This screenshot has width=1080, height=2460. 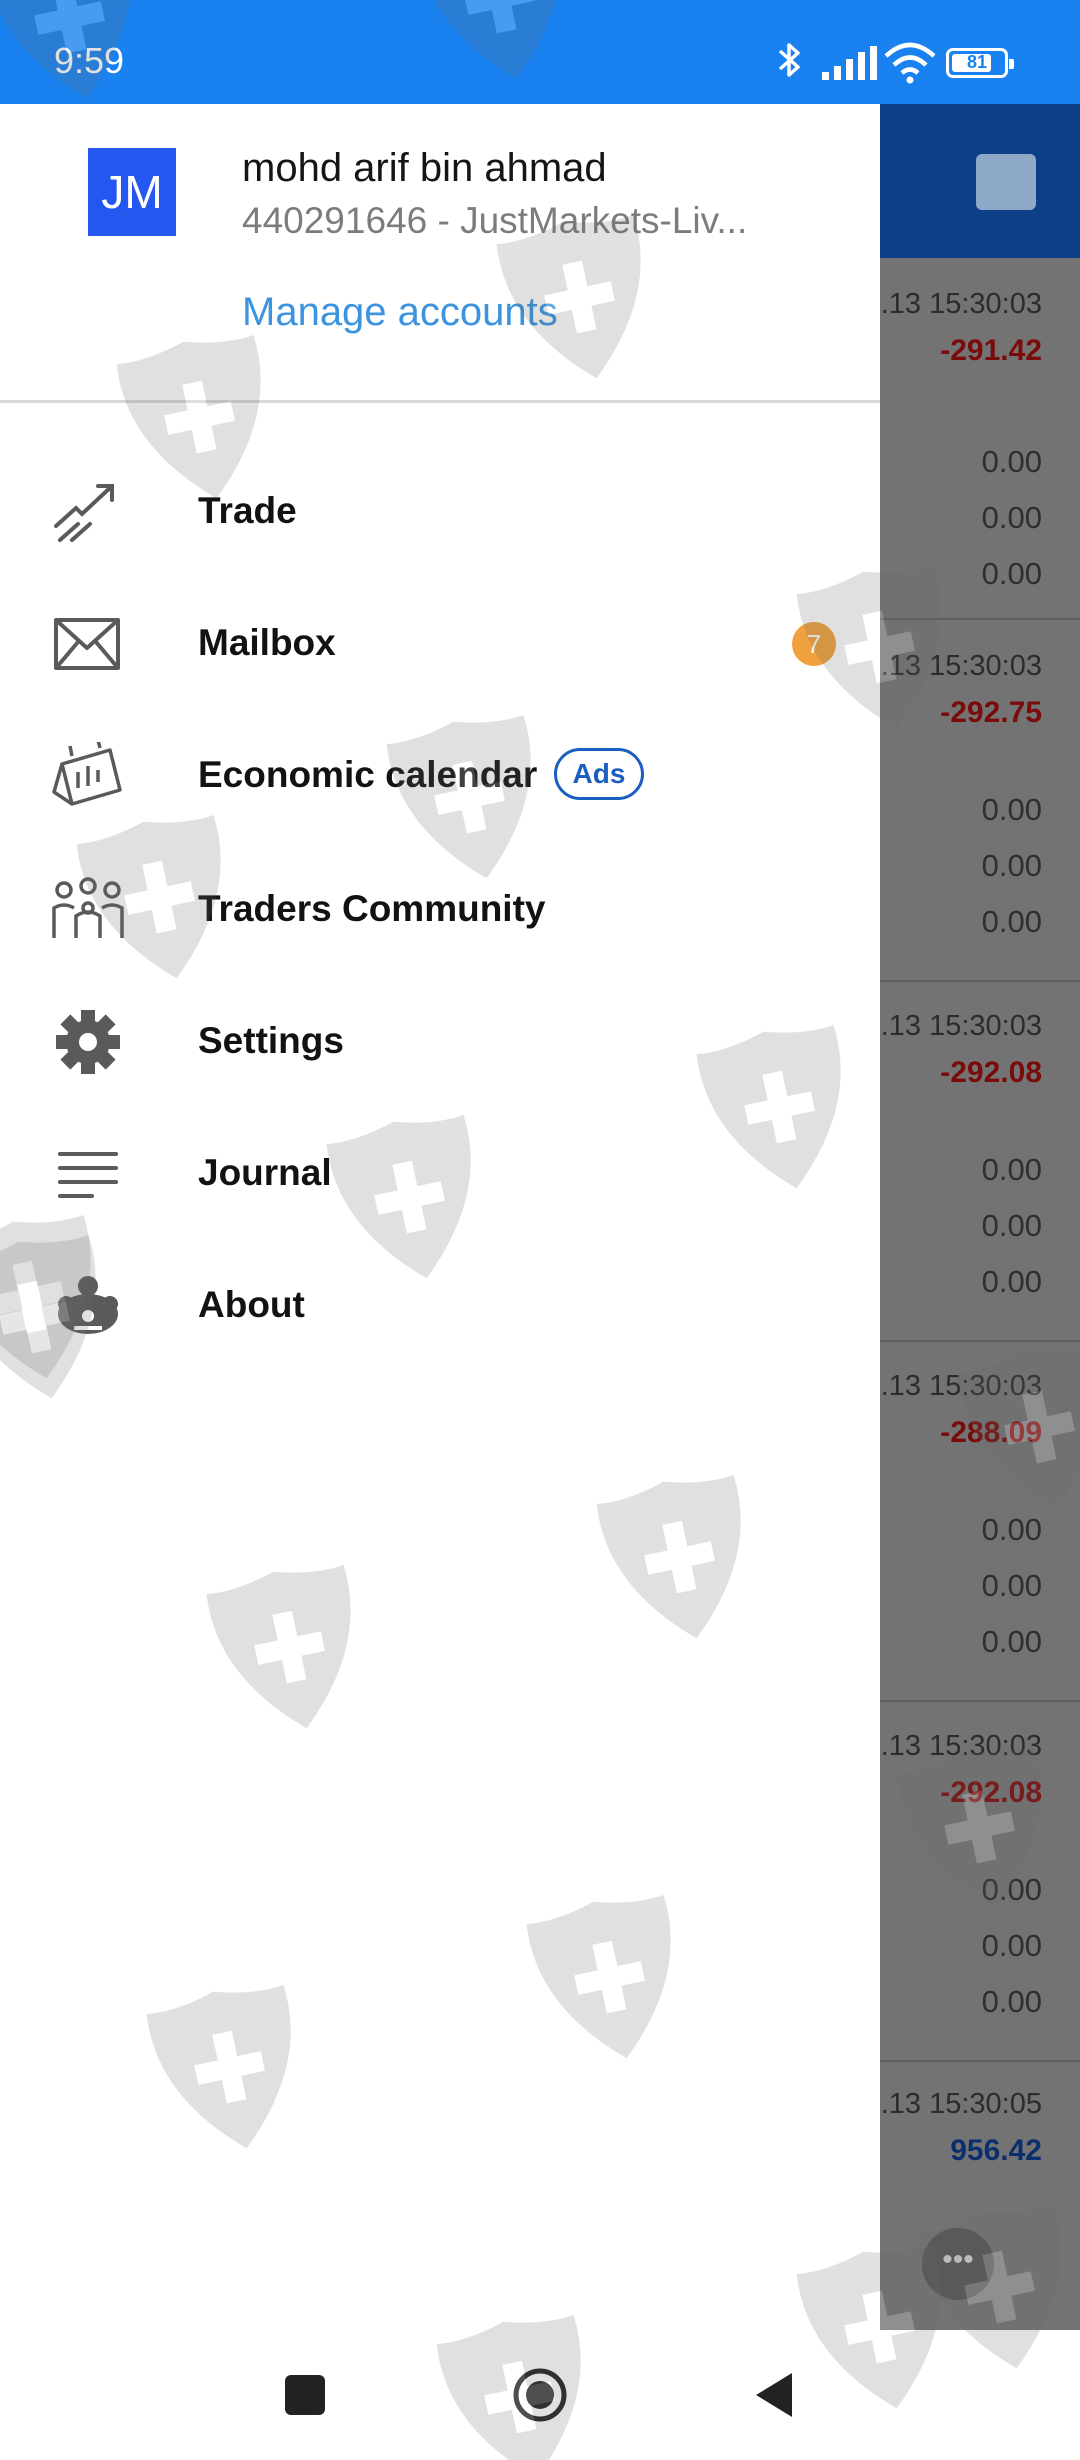 I want to click on trade-chart-icon, so click(x=84, y=513).